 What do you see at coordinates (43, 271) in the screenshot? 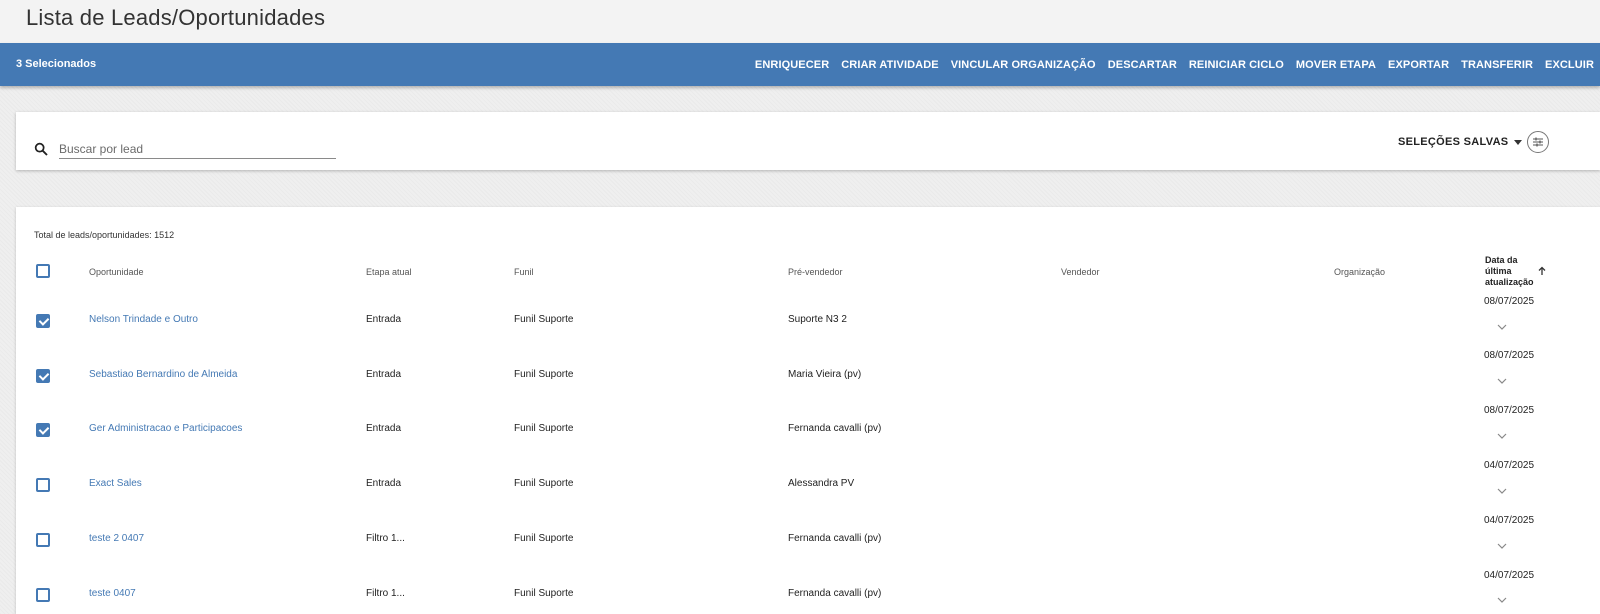
I see `select-all-checkbox` at bounding box center [43, 271].